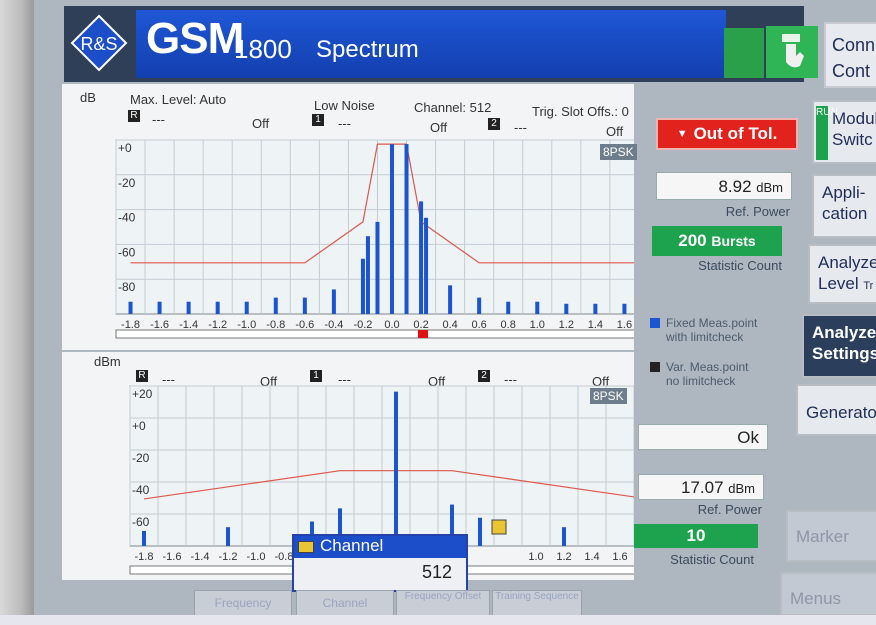 The image size is (876, 625). Describe the element at coordinates (701, 487) in the screenshot. I see `ref-power-2: 17.07 dBm` at that location.